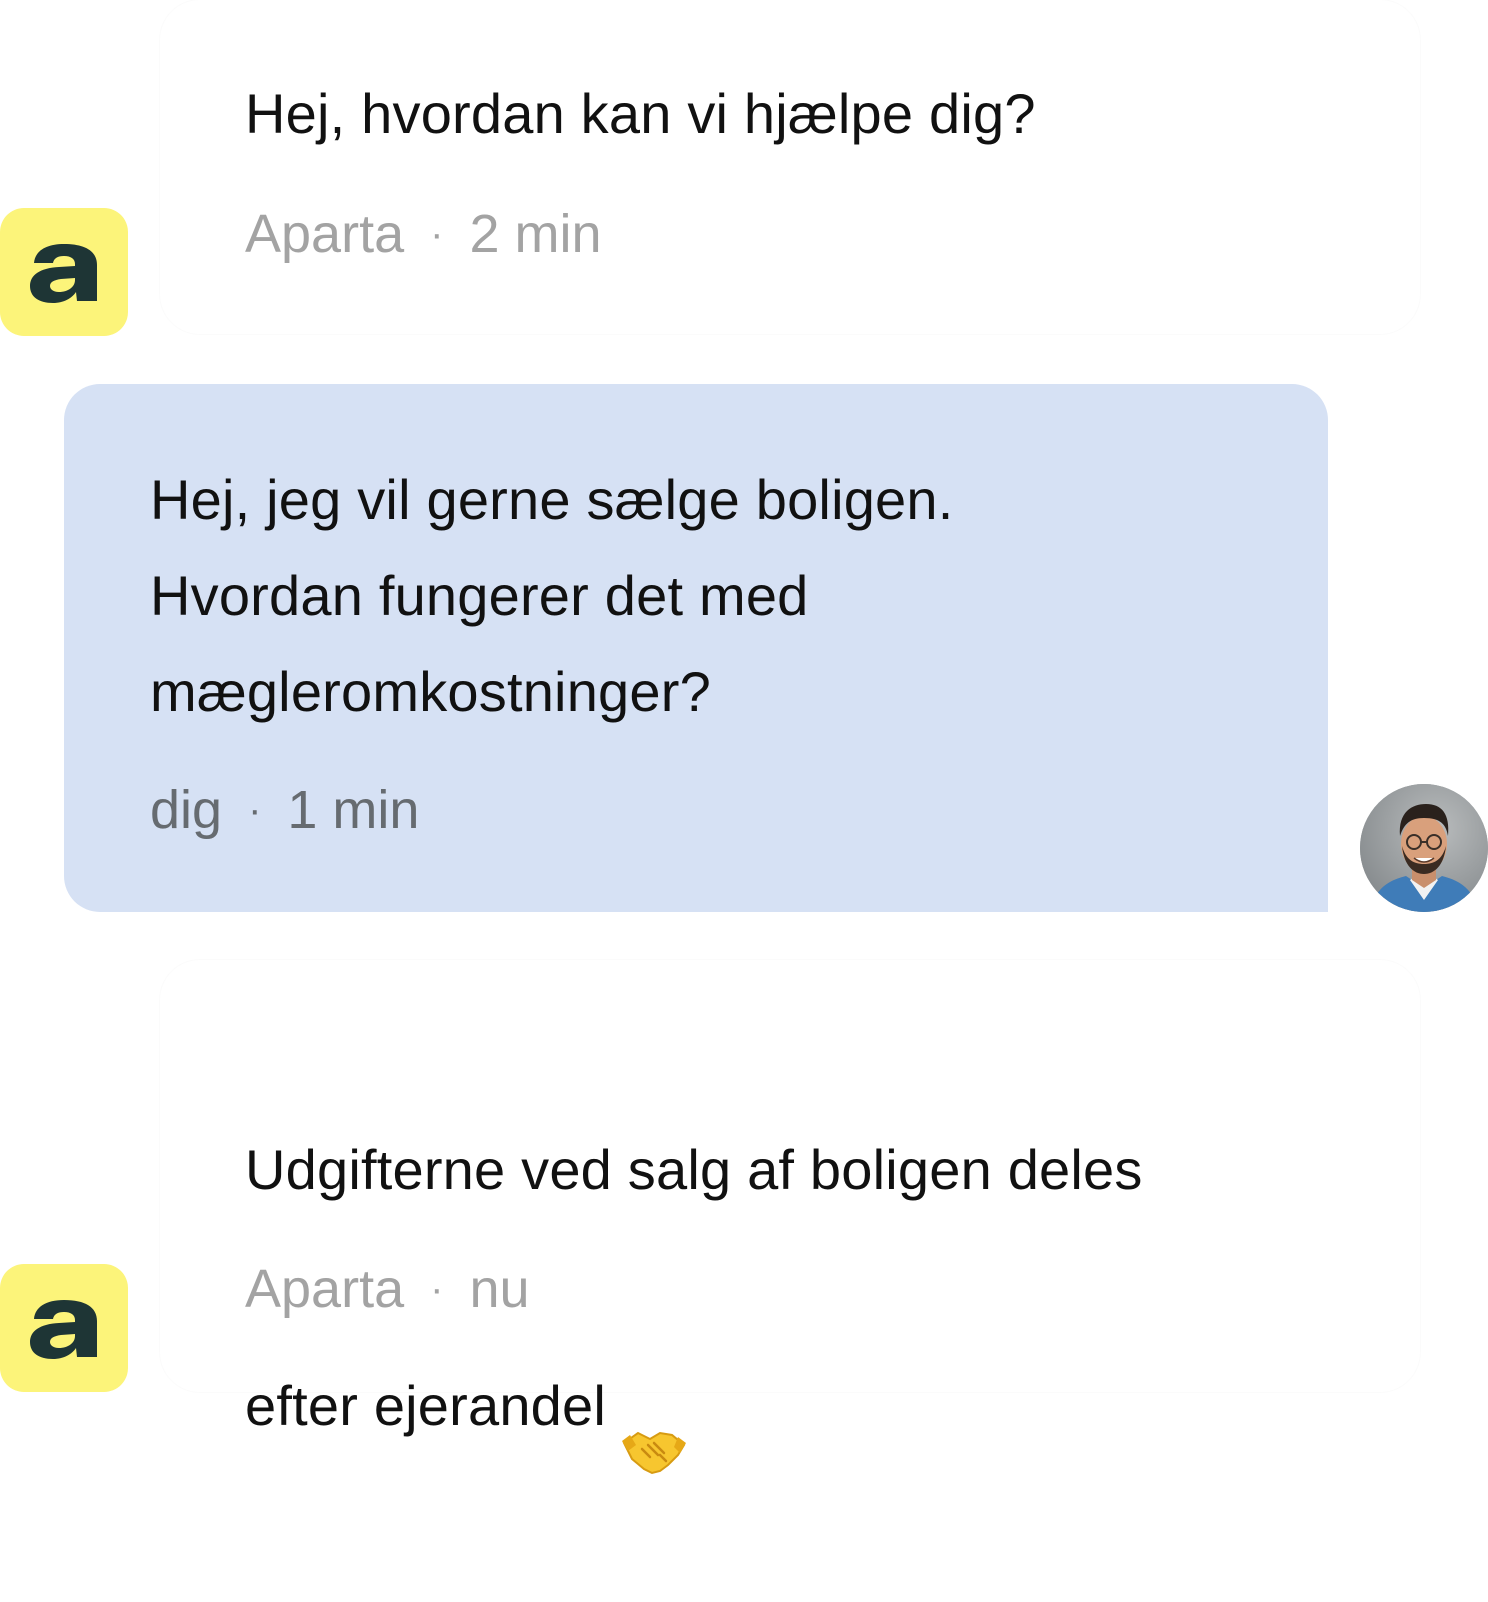 The height and width of the screenshot is (1602, 1488). I want to click on handshake-icon, so click(654, 1410).